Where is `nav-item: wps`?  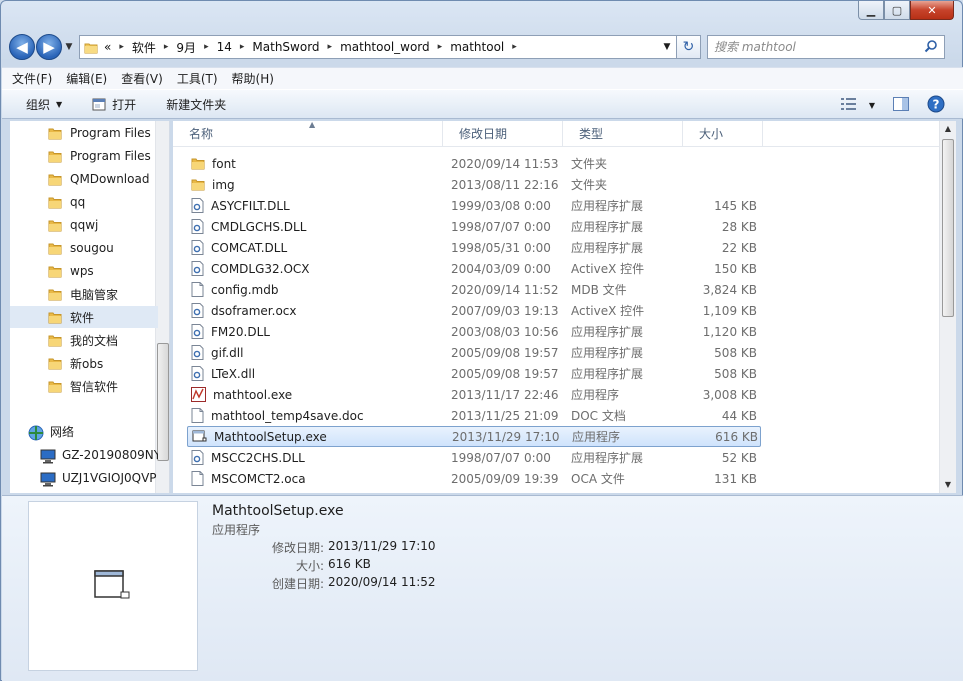 nav-item: wps is located at coordinates (84, 271).